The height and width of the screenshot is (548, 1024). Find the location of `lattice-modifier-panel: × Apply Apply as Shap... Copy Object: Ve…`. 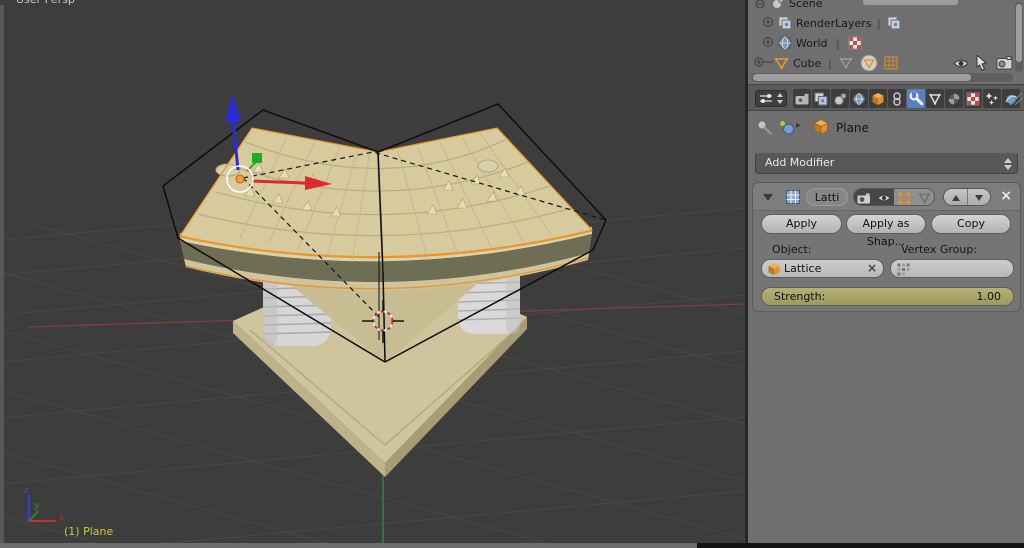

lattice-modifier-panel: × Apply Apply as Shap... Copy Object: Ve… is located at coordinates (886, 247).